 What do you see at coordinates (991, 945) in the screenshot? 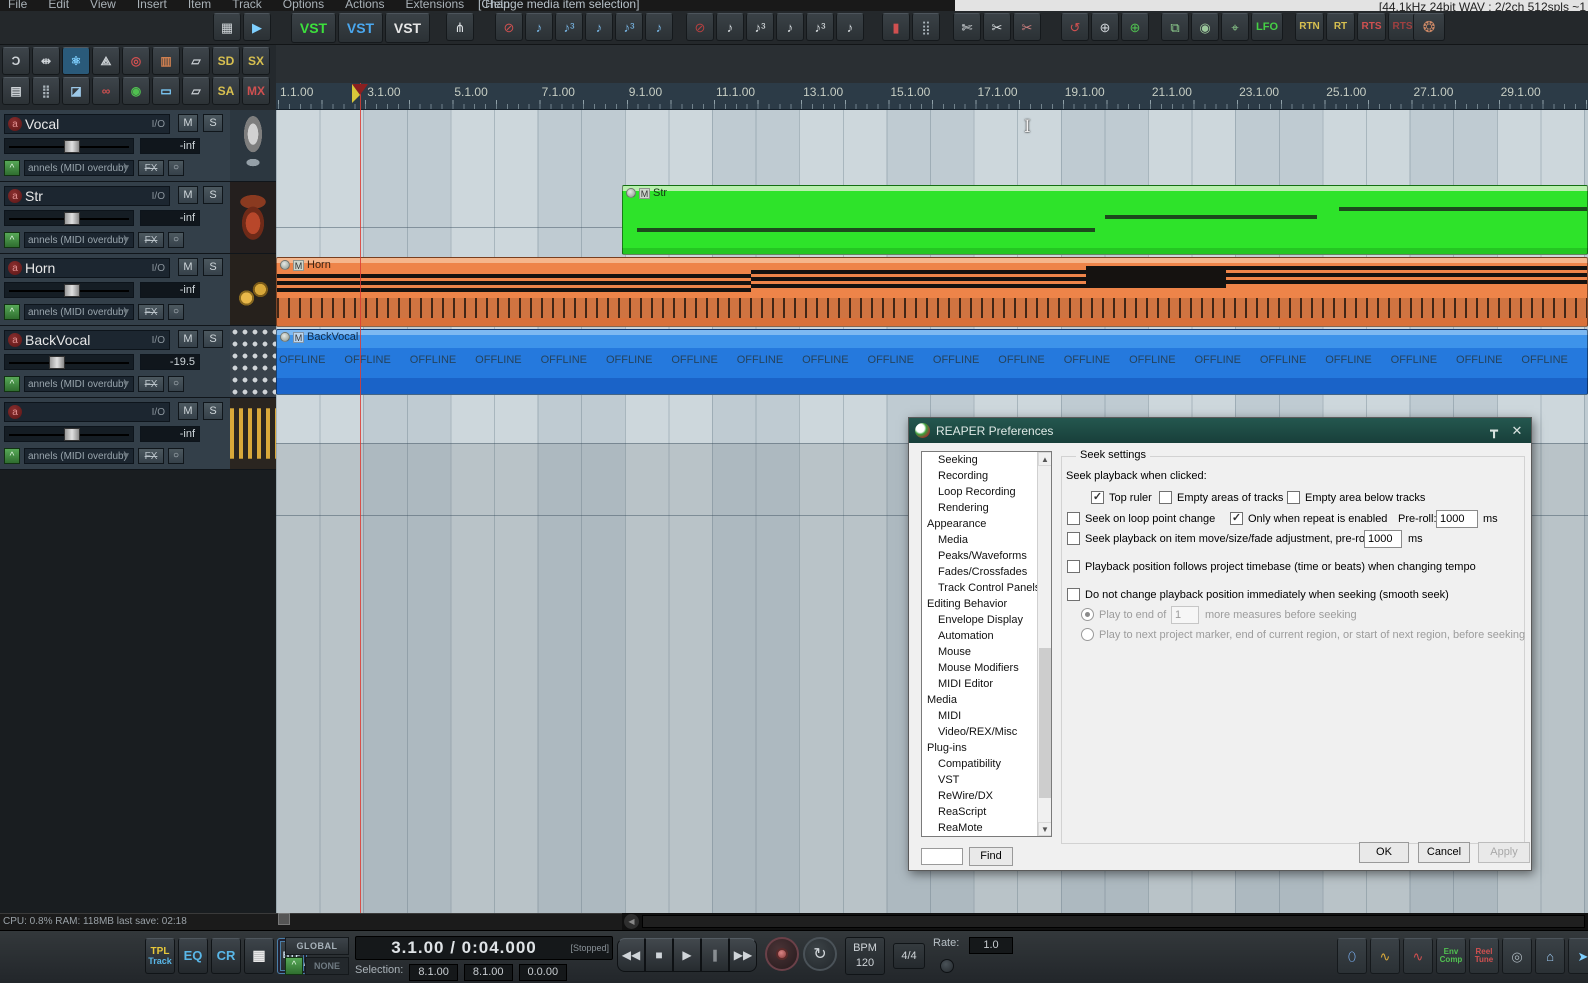
I see `rate-value: 1.0` at bounding box center [991, 945].